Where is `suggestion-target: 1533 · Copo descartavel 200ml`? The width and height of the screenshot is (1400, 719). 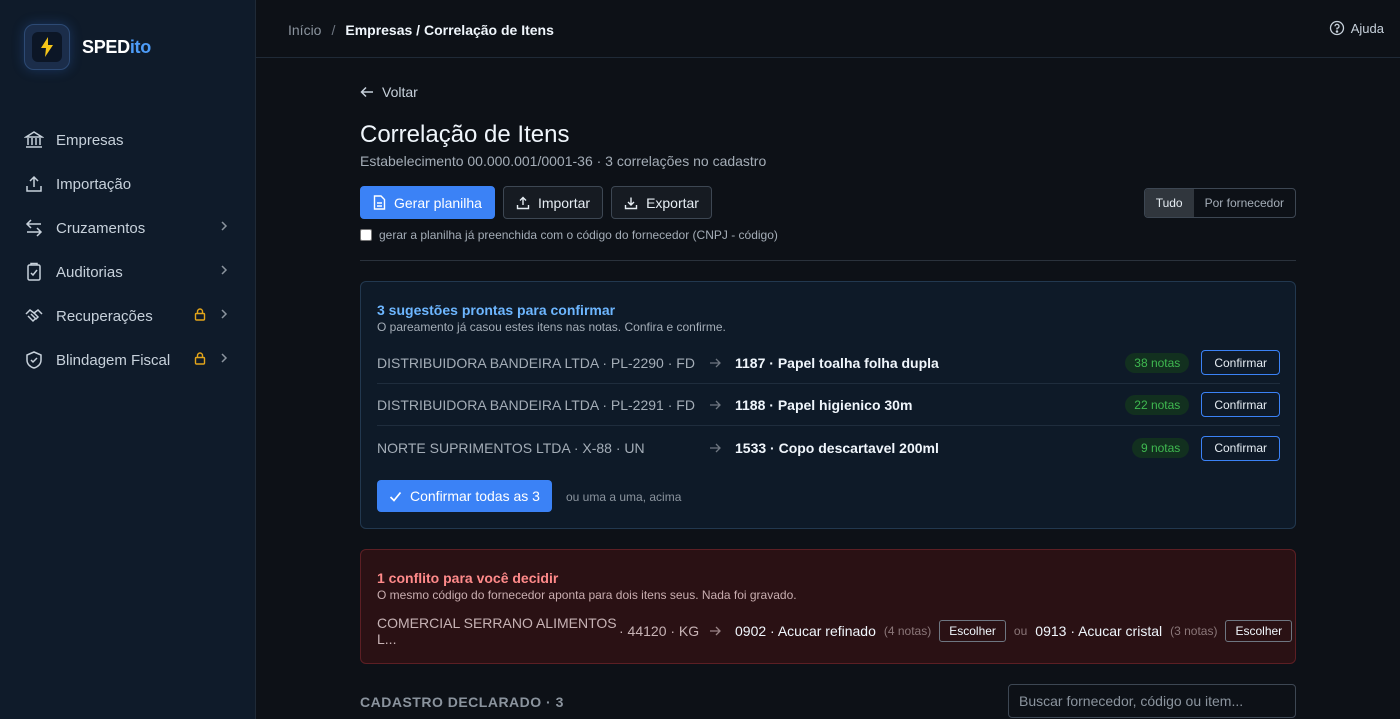 suggestion-target: 1533 · Copo descartavel 200ml is located at coordinates (837, 448).